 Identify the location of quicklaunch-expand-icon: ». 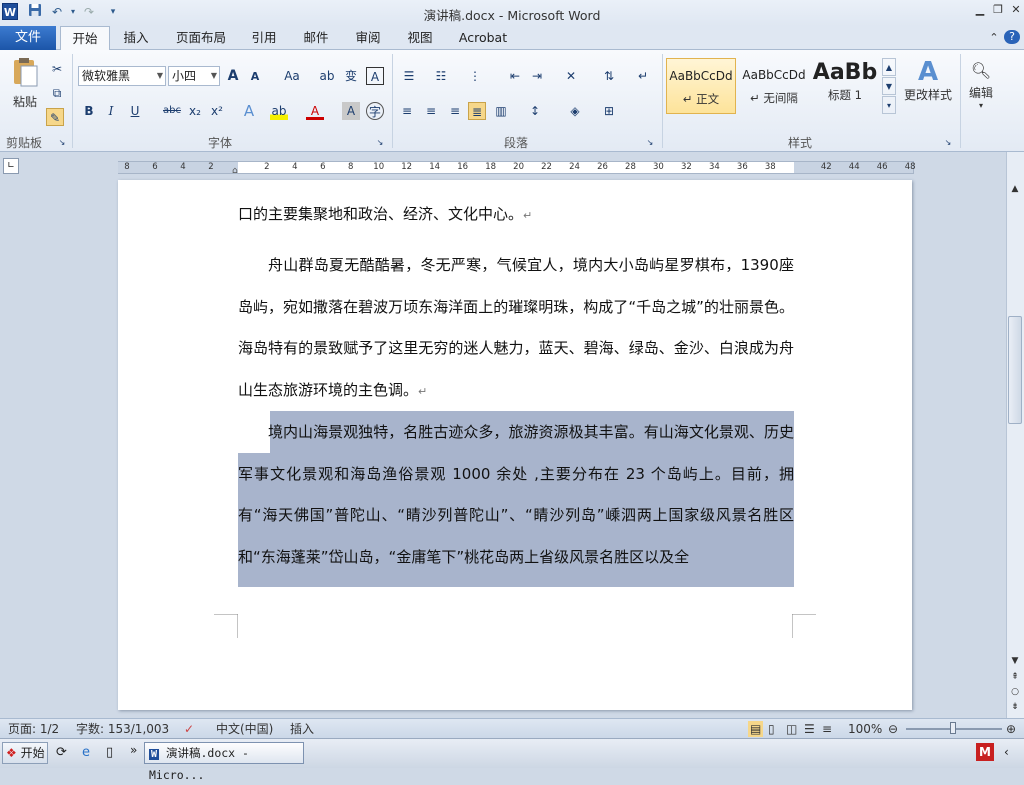
(133, 750).